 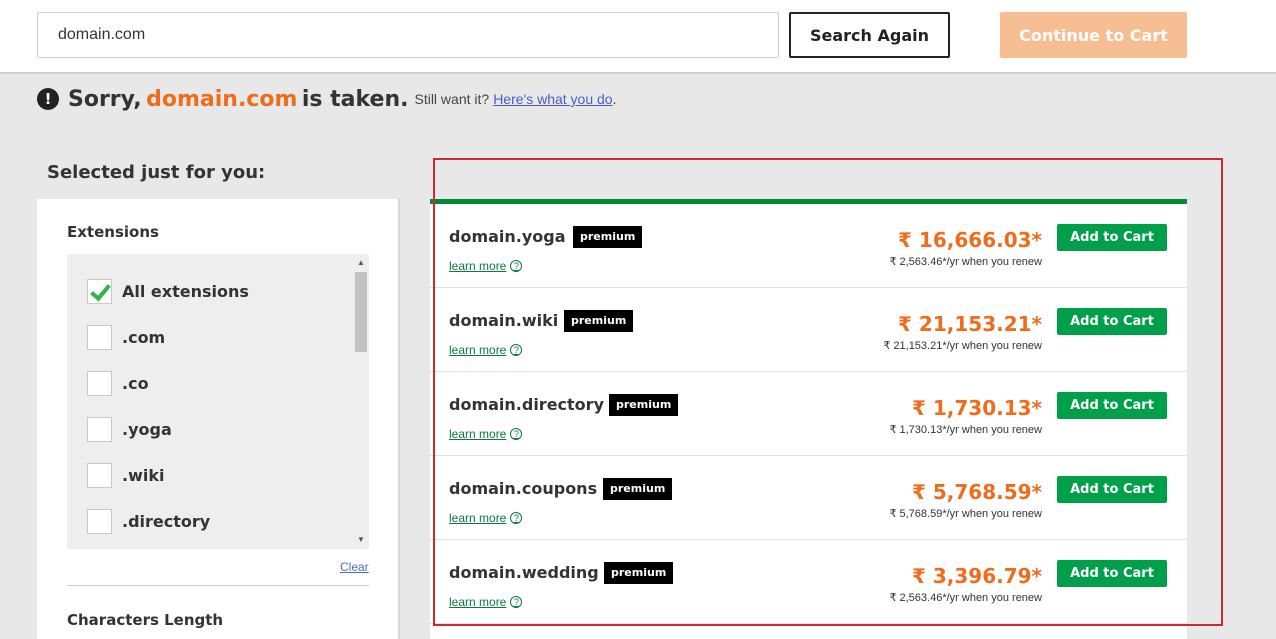 I want to click on heres-what-you-do-link: Here's what you do, so click(x=552, y=99).